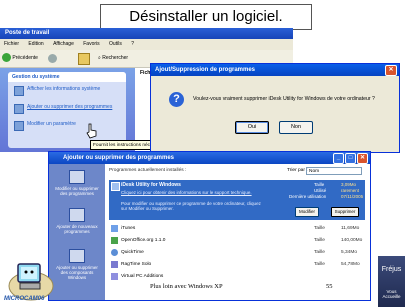 This screenshot has height=307, width=405. I want to click on nav-label: Modifier ou supprimer des programmes, so click(77, 191).